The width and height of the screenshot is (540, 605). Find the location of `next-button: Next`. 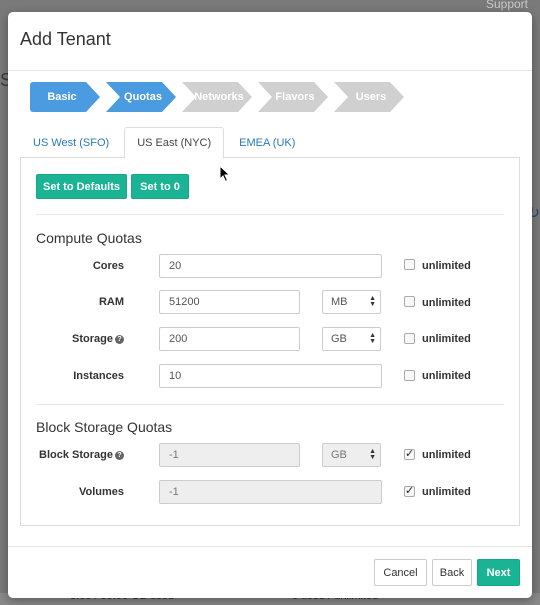

next-button: Next is located at coordinates (498, 572).